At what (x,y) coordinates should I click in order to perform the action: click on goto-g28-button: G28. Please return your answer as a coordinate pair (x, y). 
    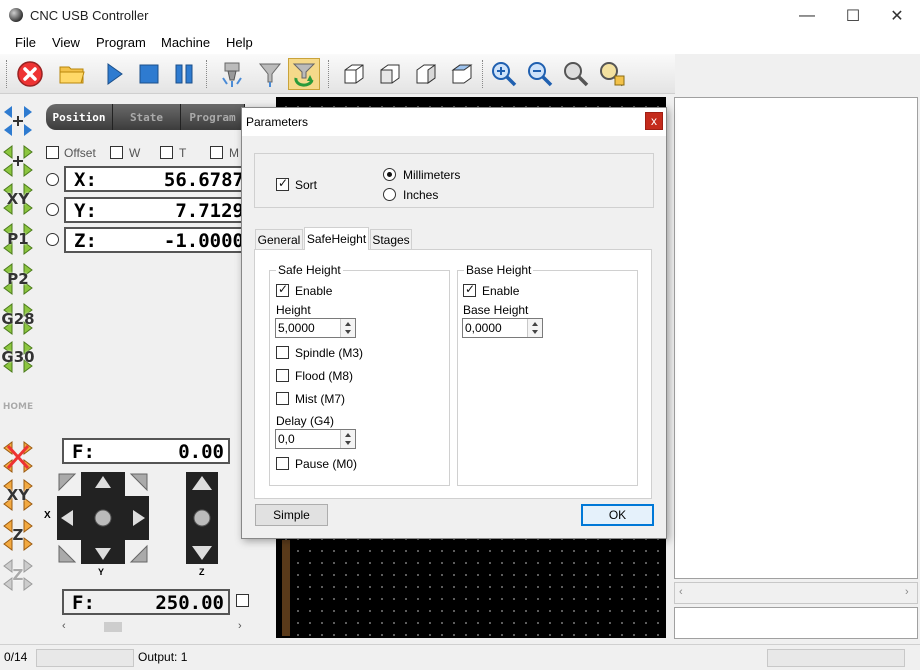
    Looking at the image, I should click on (18, 319).